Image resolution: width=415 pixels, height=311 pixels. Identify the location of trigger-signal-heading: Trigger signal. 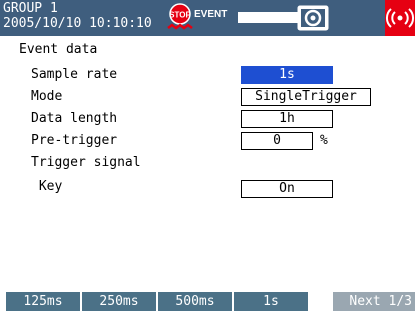
(86, 162).